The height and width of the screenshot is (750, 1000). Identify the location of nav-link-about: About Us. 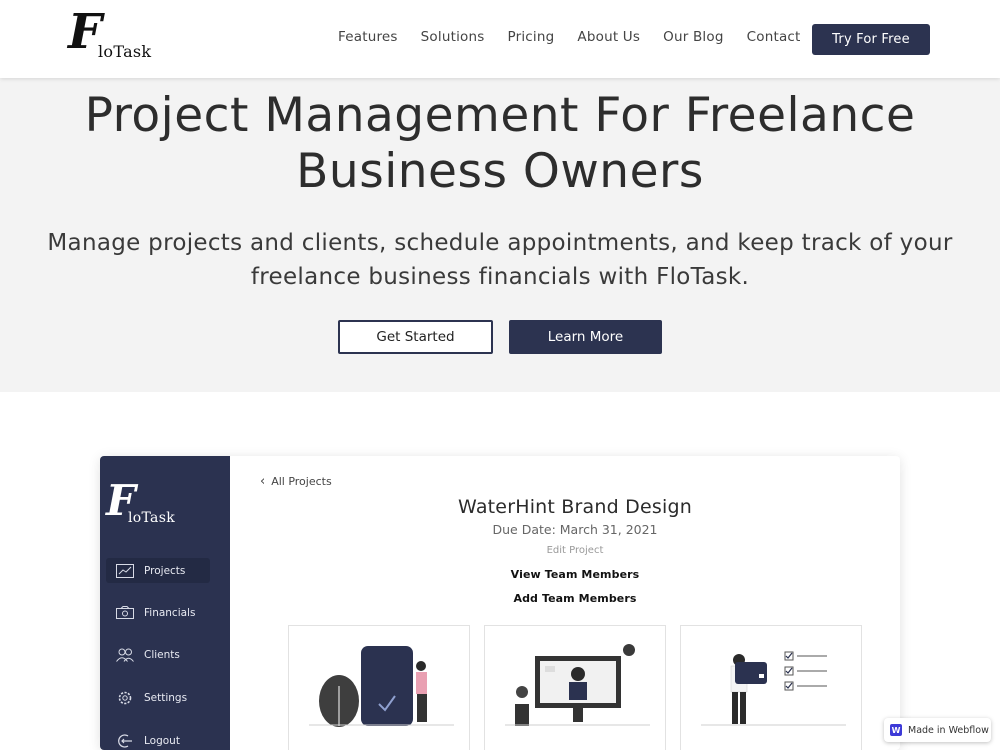
(608, 37).